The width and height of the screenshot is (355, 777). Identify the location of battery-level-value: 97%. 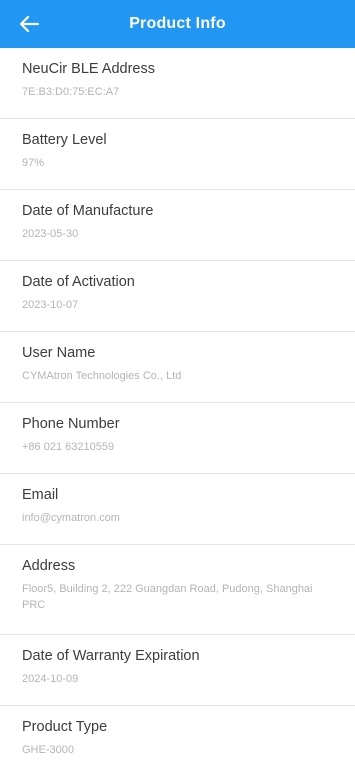
(33, 163).